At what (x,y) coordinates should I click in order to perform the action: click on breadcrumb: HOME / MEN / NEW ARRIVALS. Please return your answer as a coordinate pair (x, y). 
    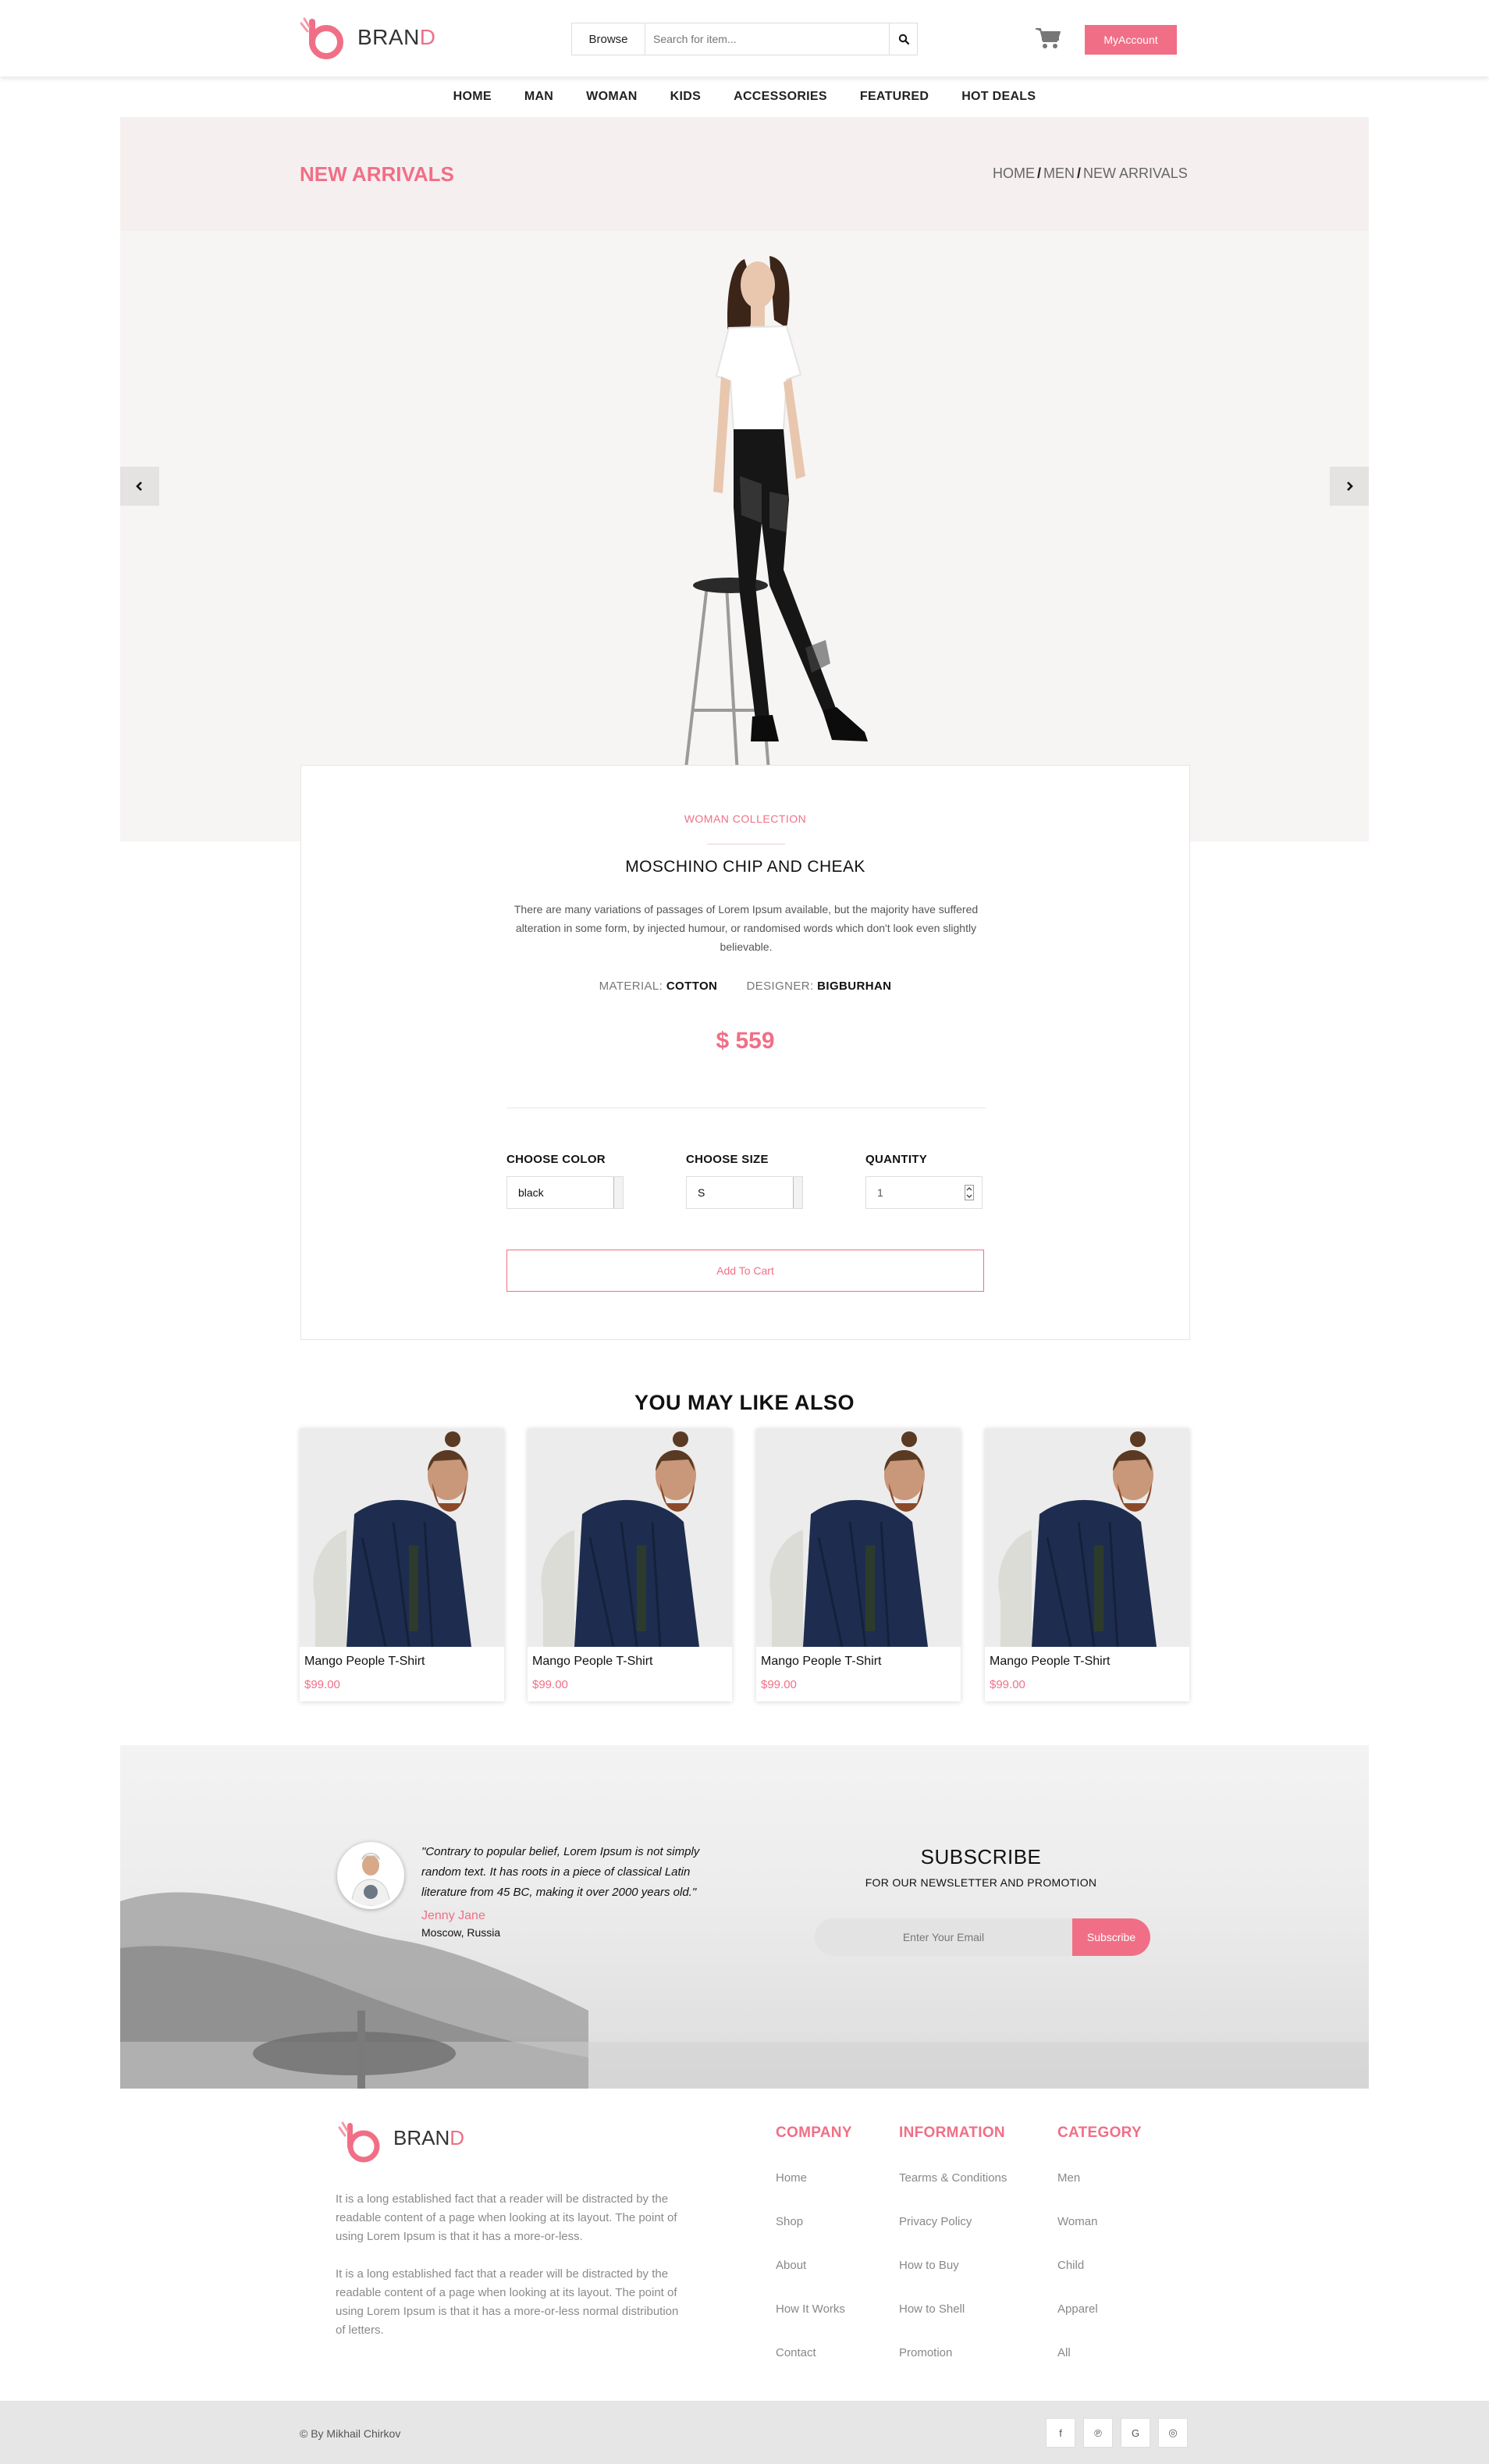
    Looking at the image, I should click on (1091, 173).